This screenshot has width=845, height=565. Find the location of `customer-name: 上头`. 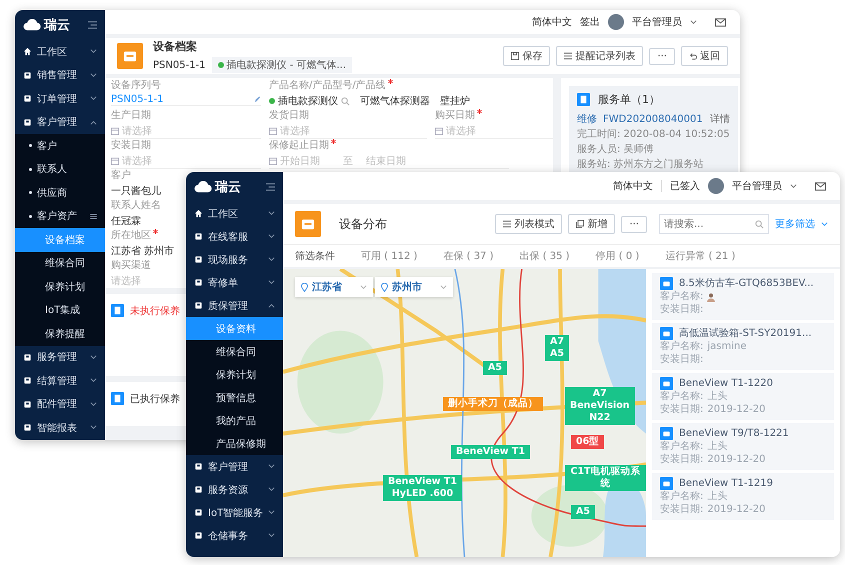

customer-name: 上头 is located at coordinates (717, 397).